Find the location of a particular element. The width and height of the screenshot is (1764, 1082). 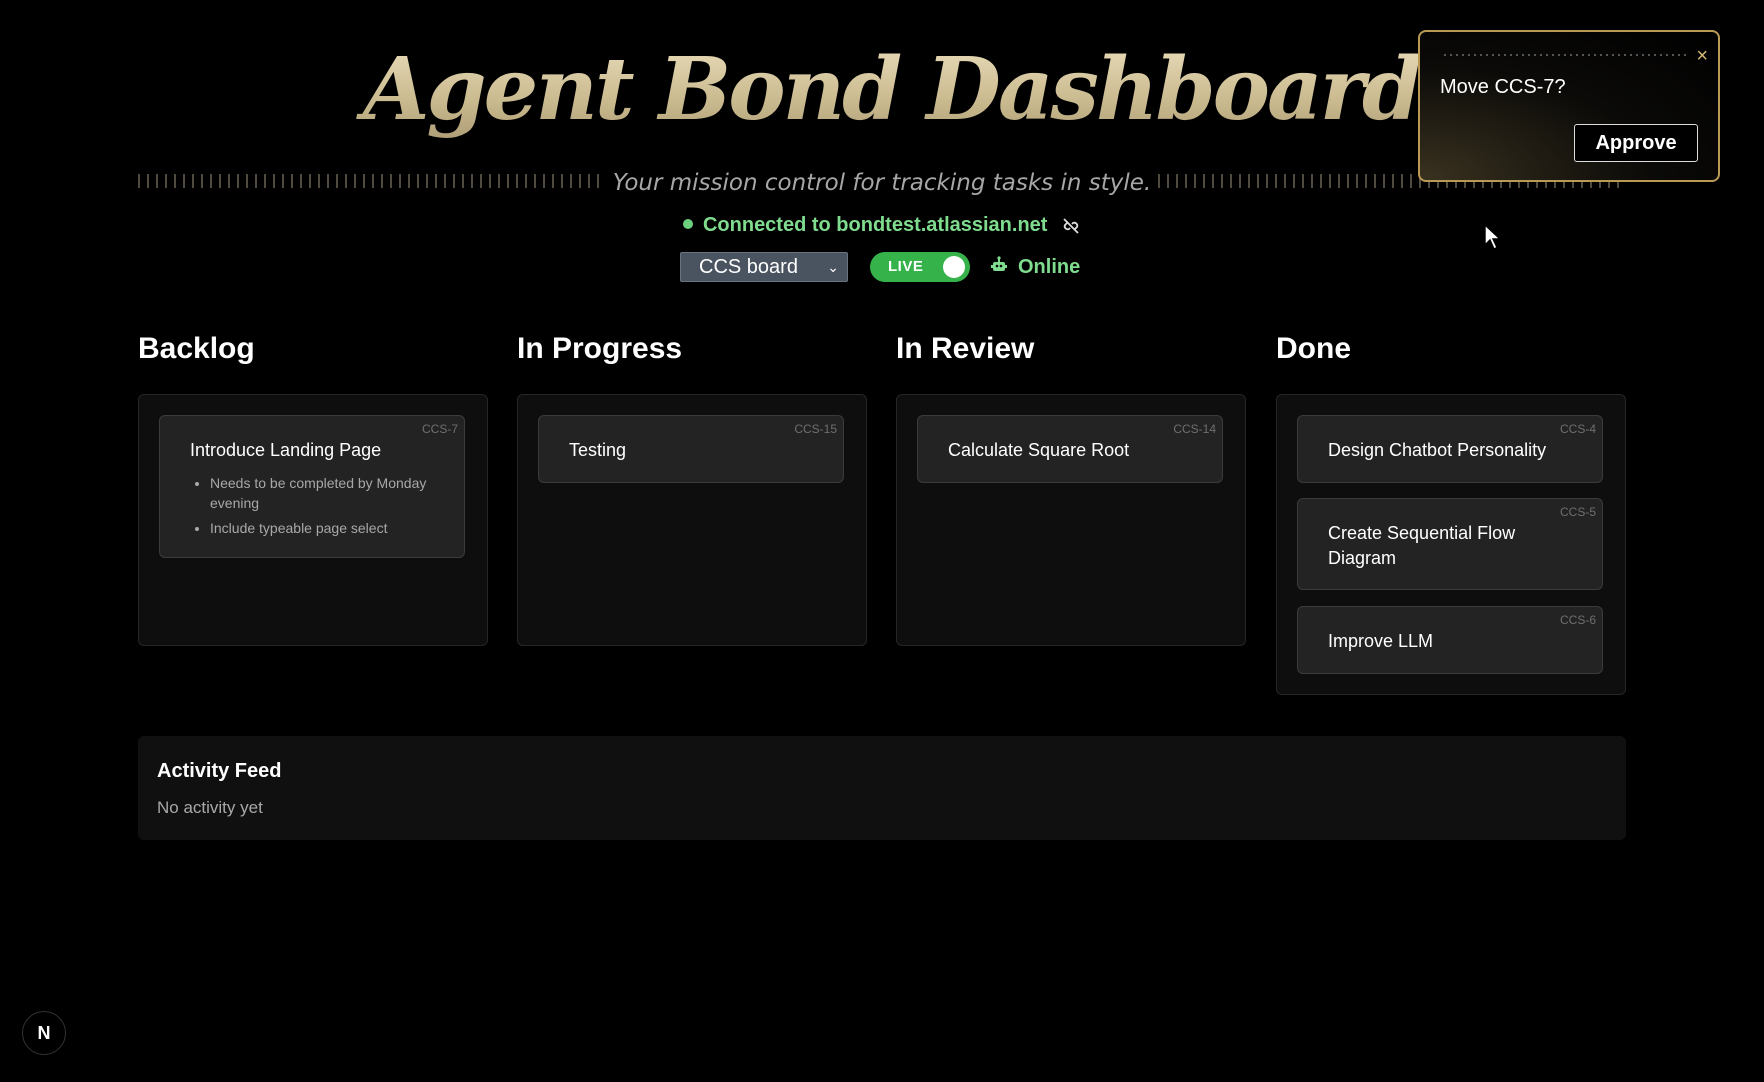

unlink-icon is located at coordinates (1068, 225).